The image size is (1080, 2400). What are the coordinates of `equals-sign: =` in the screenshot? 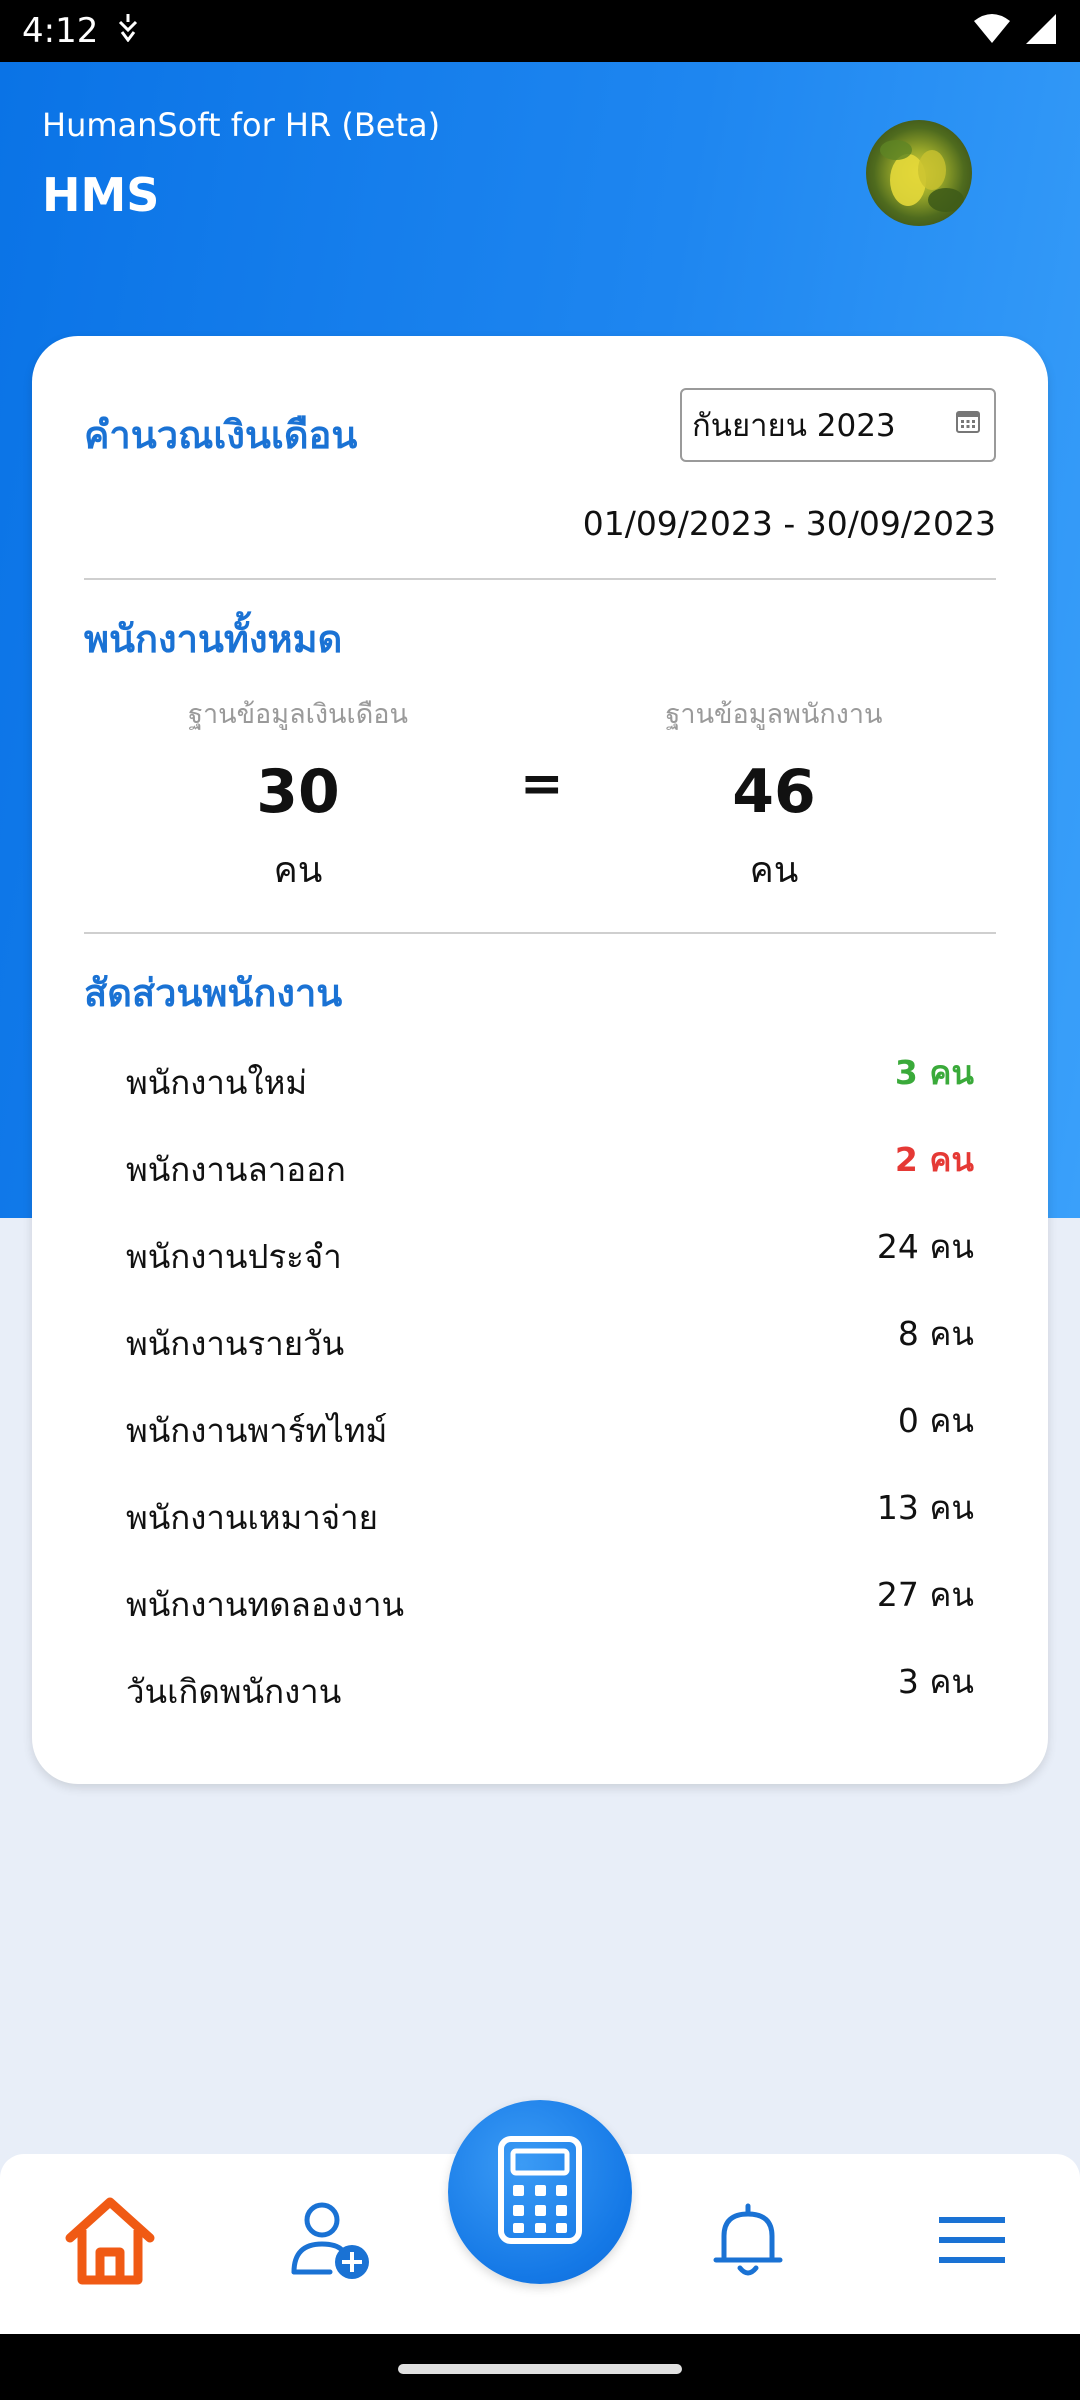 It's located at (542, 784).